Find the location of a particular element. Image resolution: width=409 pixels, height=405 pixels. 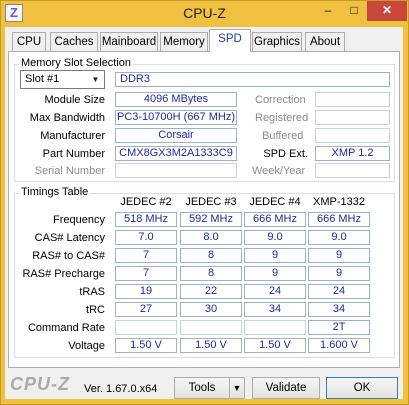

tras-label: tRAS is located at coordinates (92, 292).